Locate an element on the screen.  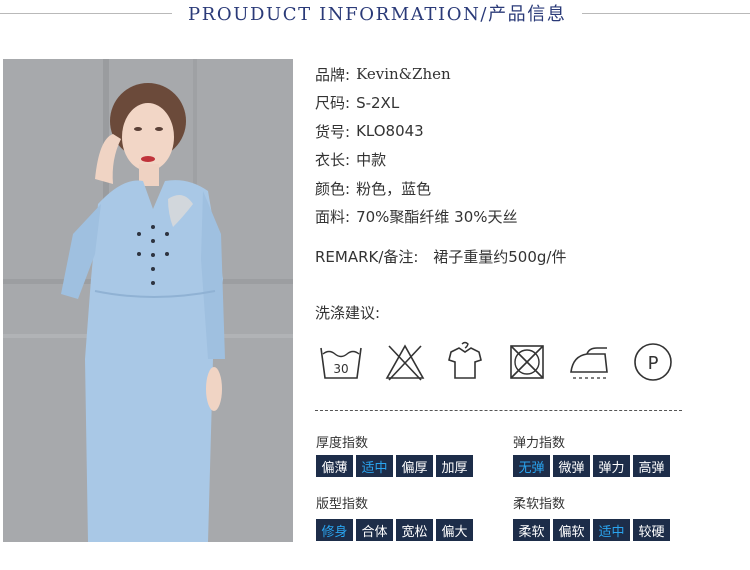
thickness-option: 偏薄 is located at coordinates (334, 466).